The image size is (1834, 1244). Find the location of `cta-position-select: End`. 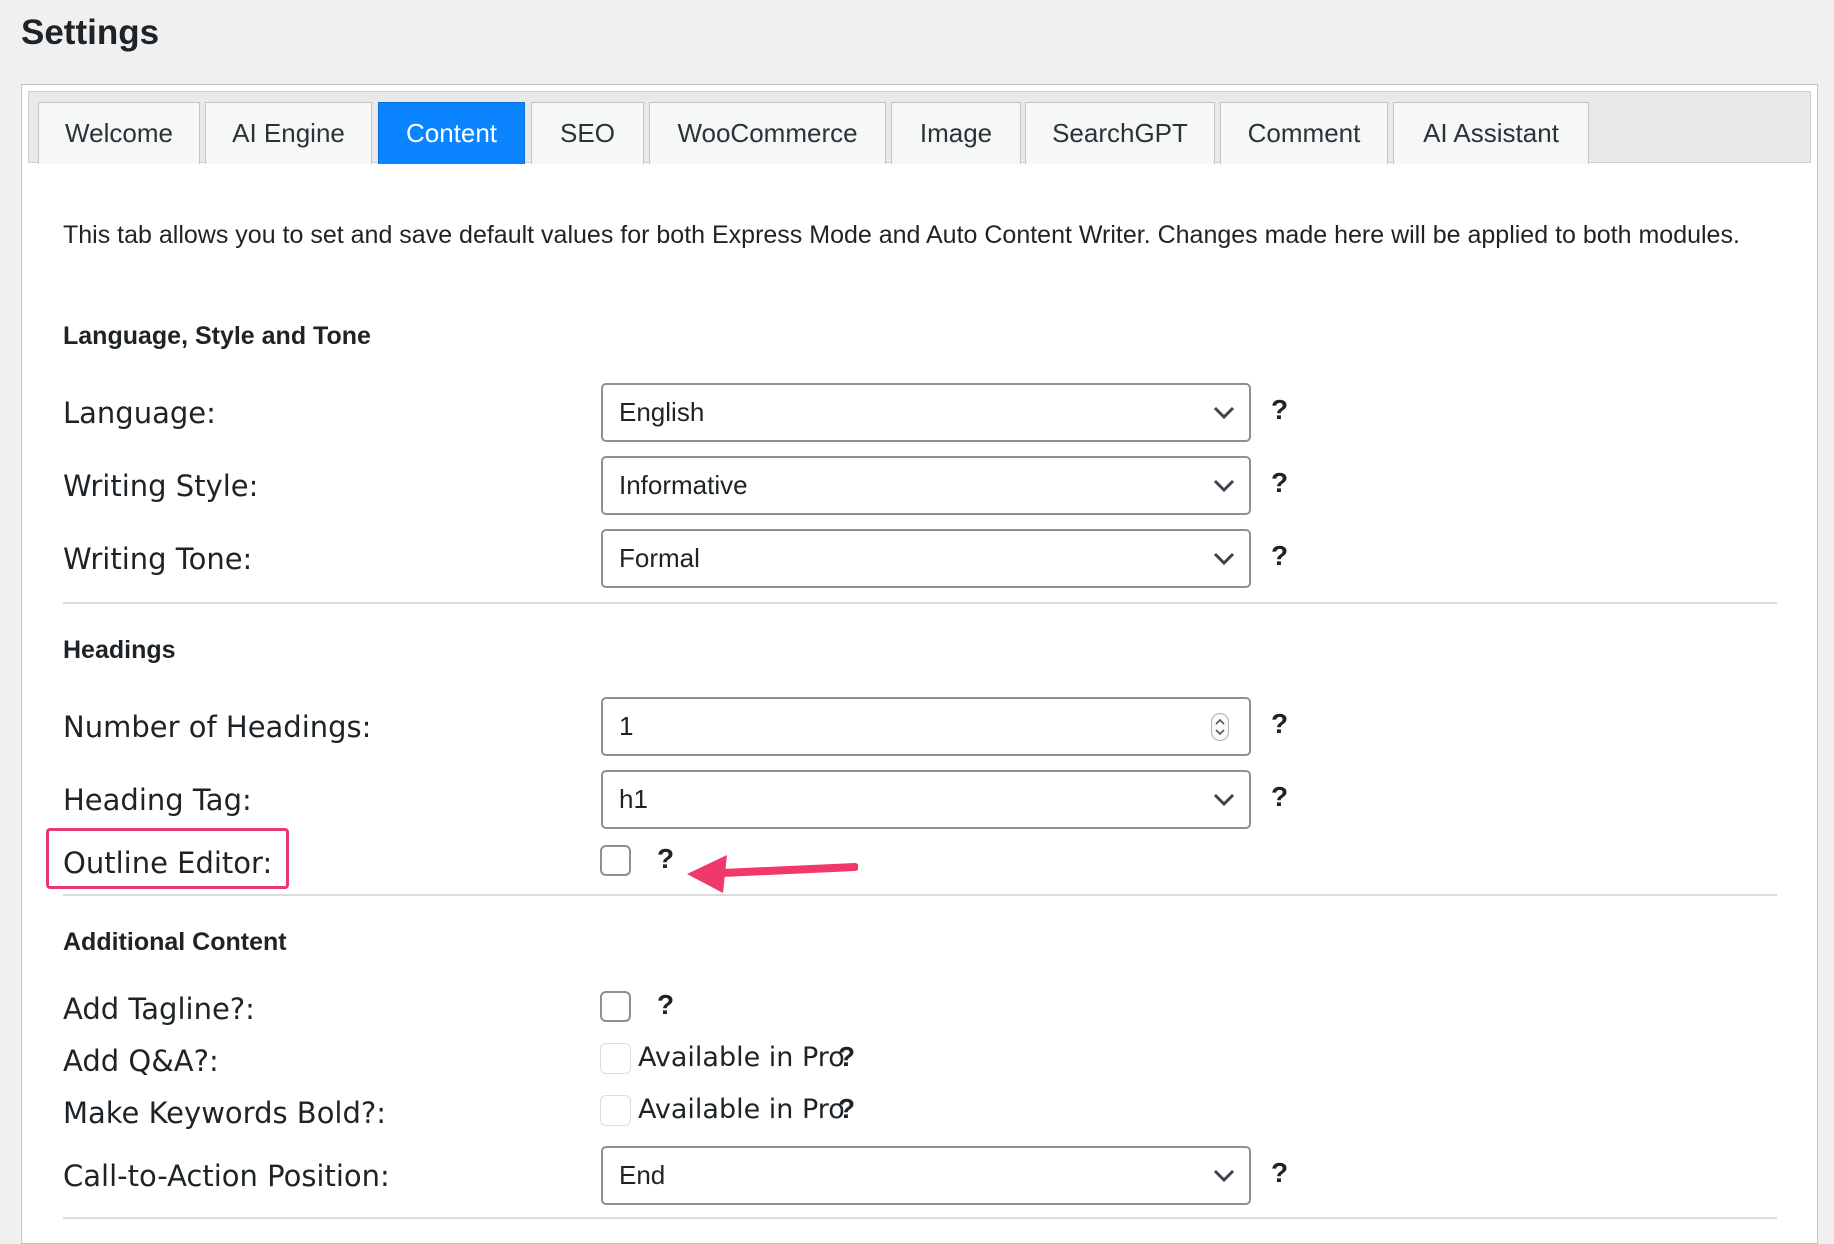

cta-position-select: End is located at coordinates (926, 1175).